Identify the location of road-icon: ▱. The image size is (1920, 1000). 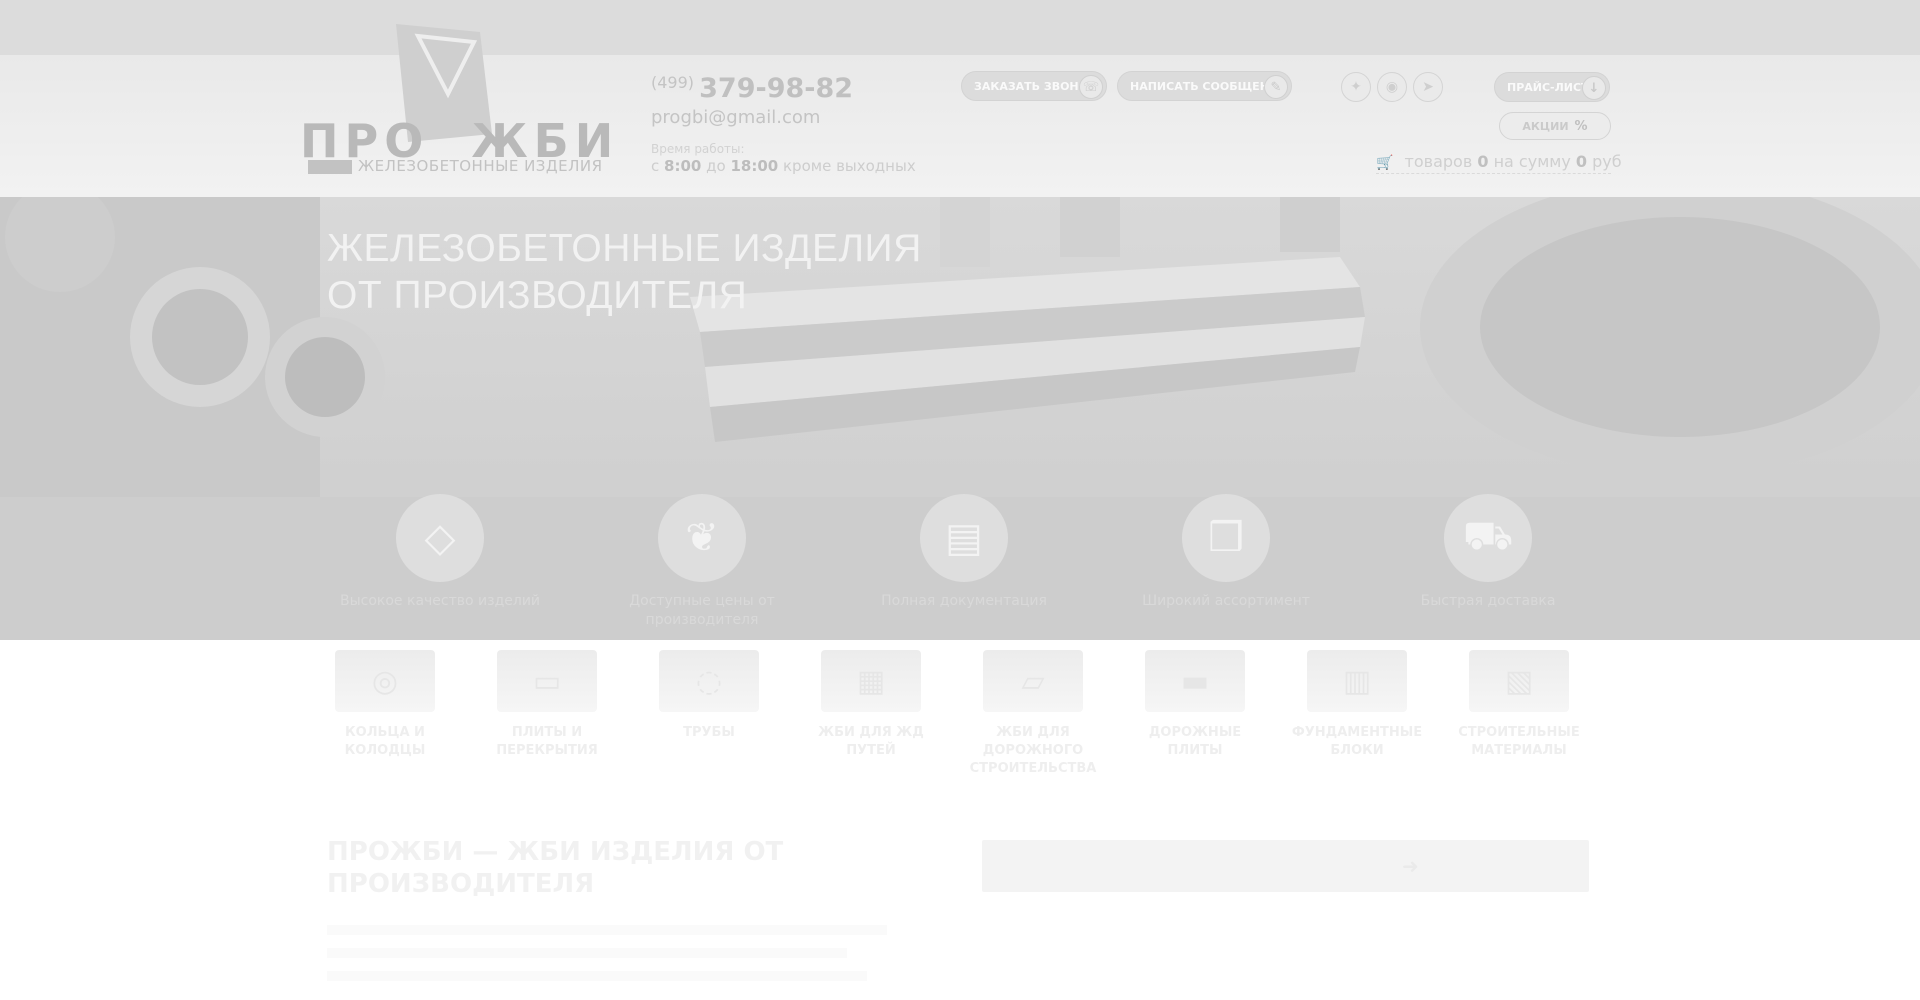
(1033, 681).